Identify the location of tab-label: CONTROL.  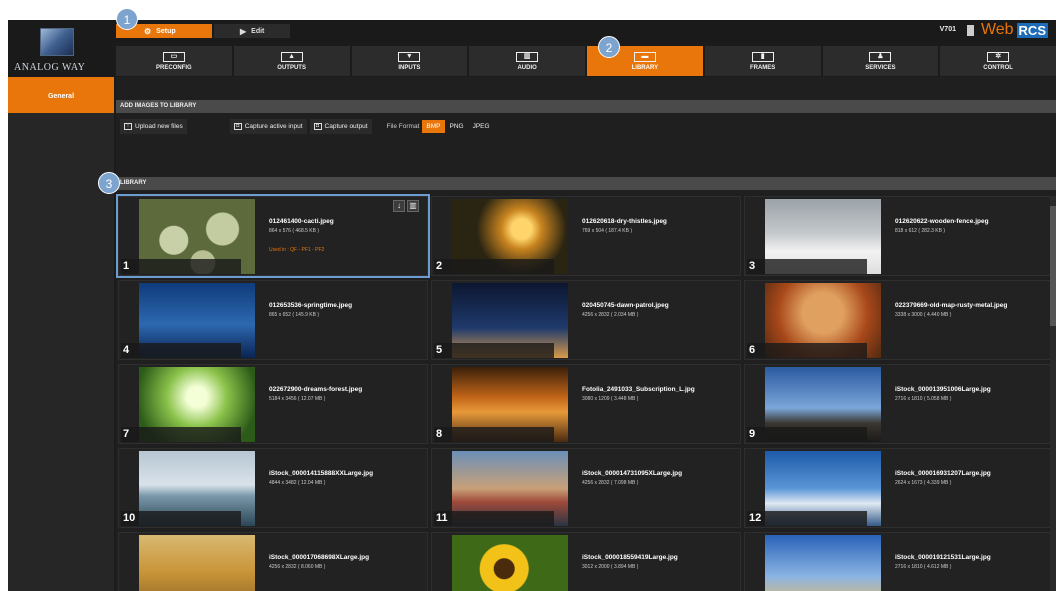
(998, 67).